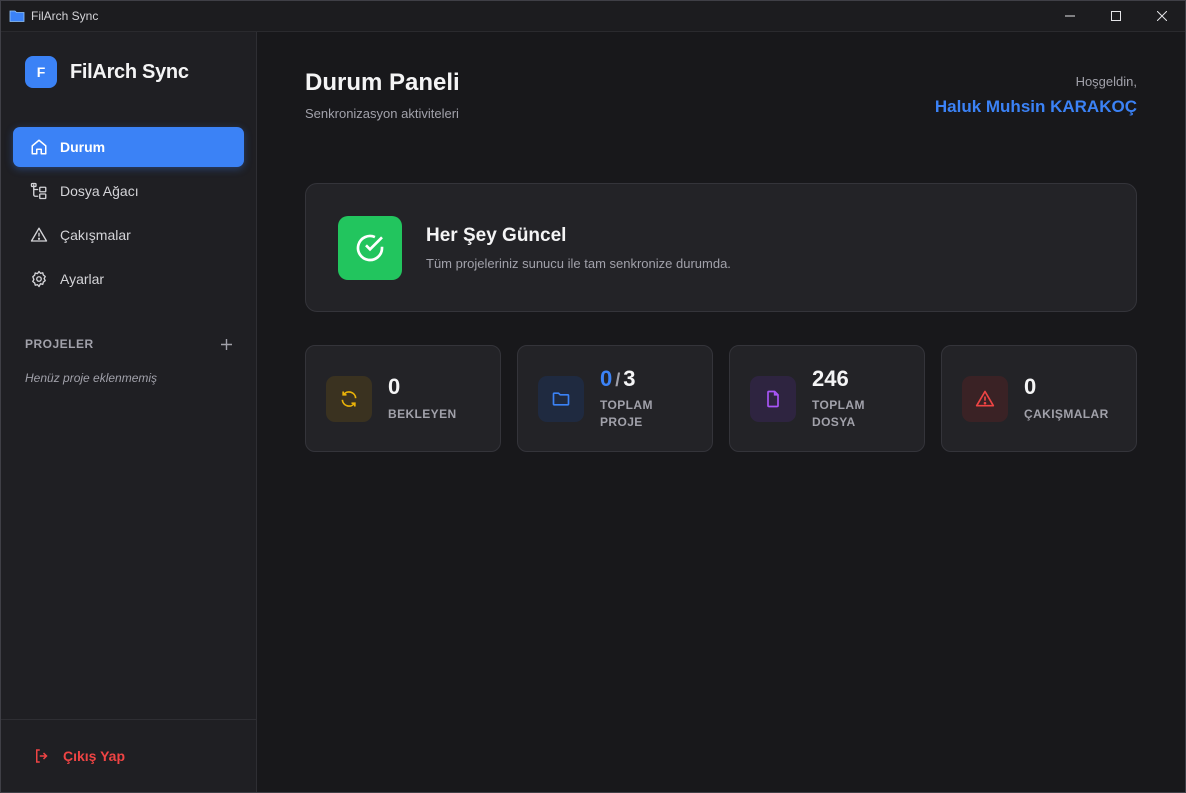 The width and height of the screenshot is (1186, 793). I want to click on sidebar-item-durum: Durum, so click(128, 147).